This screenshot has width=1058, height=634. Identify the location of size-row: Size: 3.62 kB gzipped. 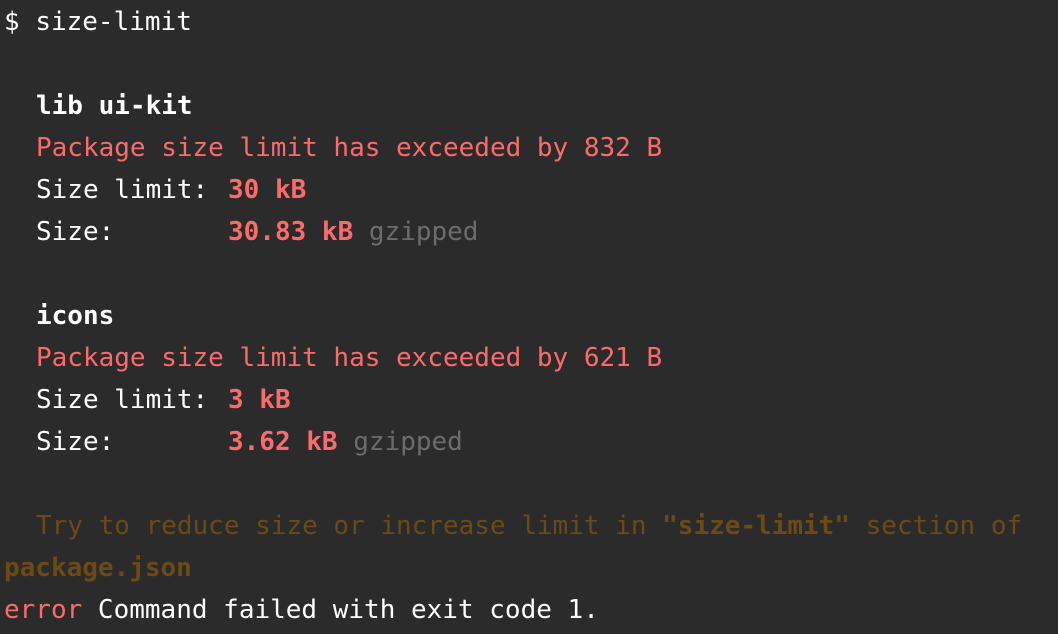
(249, 442).